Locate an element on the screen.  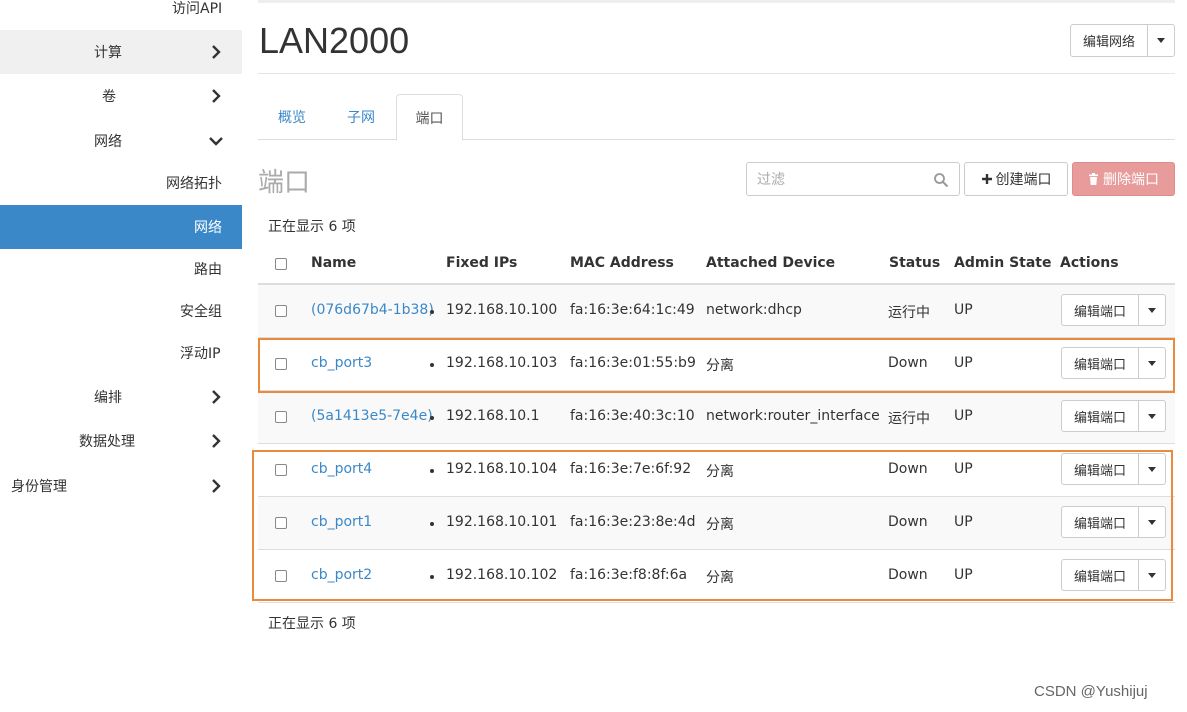
sidebar-item-orchestration: 编排 is located at coordinates (121, 397).